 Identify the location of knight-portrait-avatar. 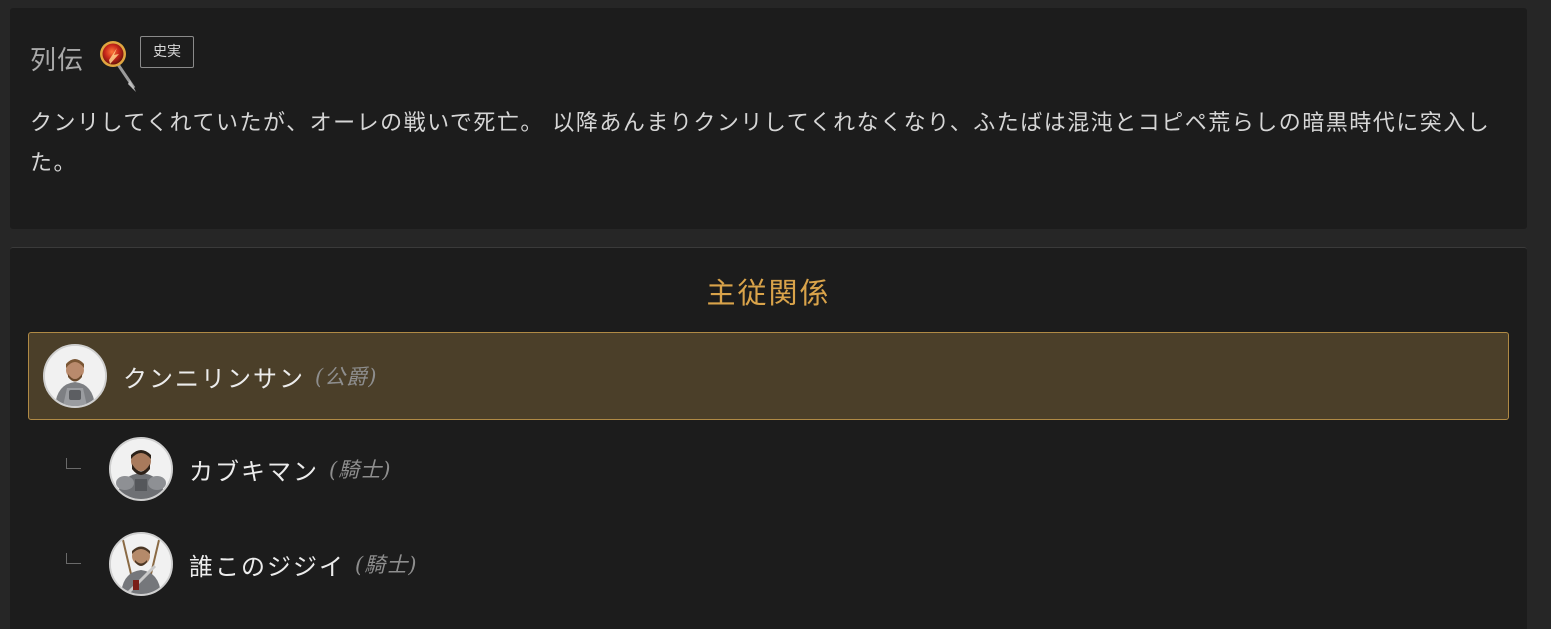
(75, 376).